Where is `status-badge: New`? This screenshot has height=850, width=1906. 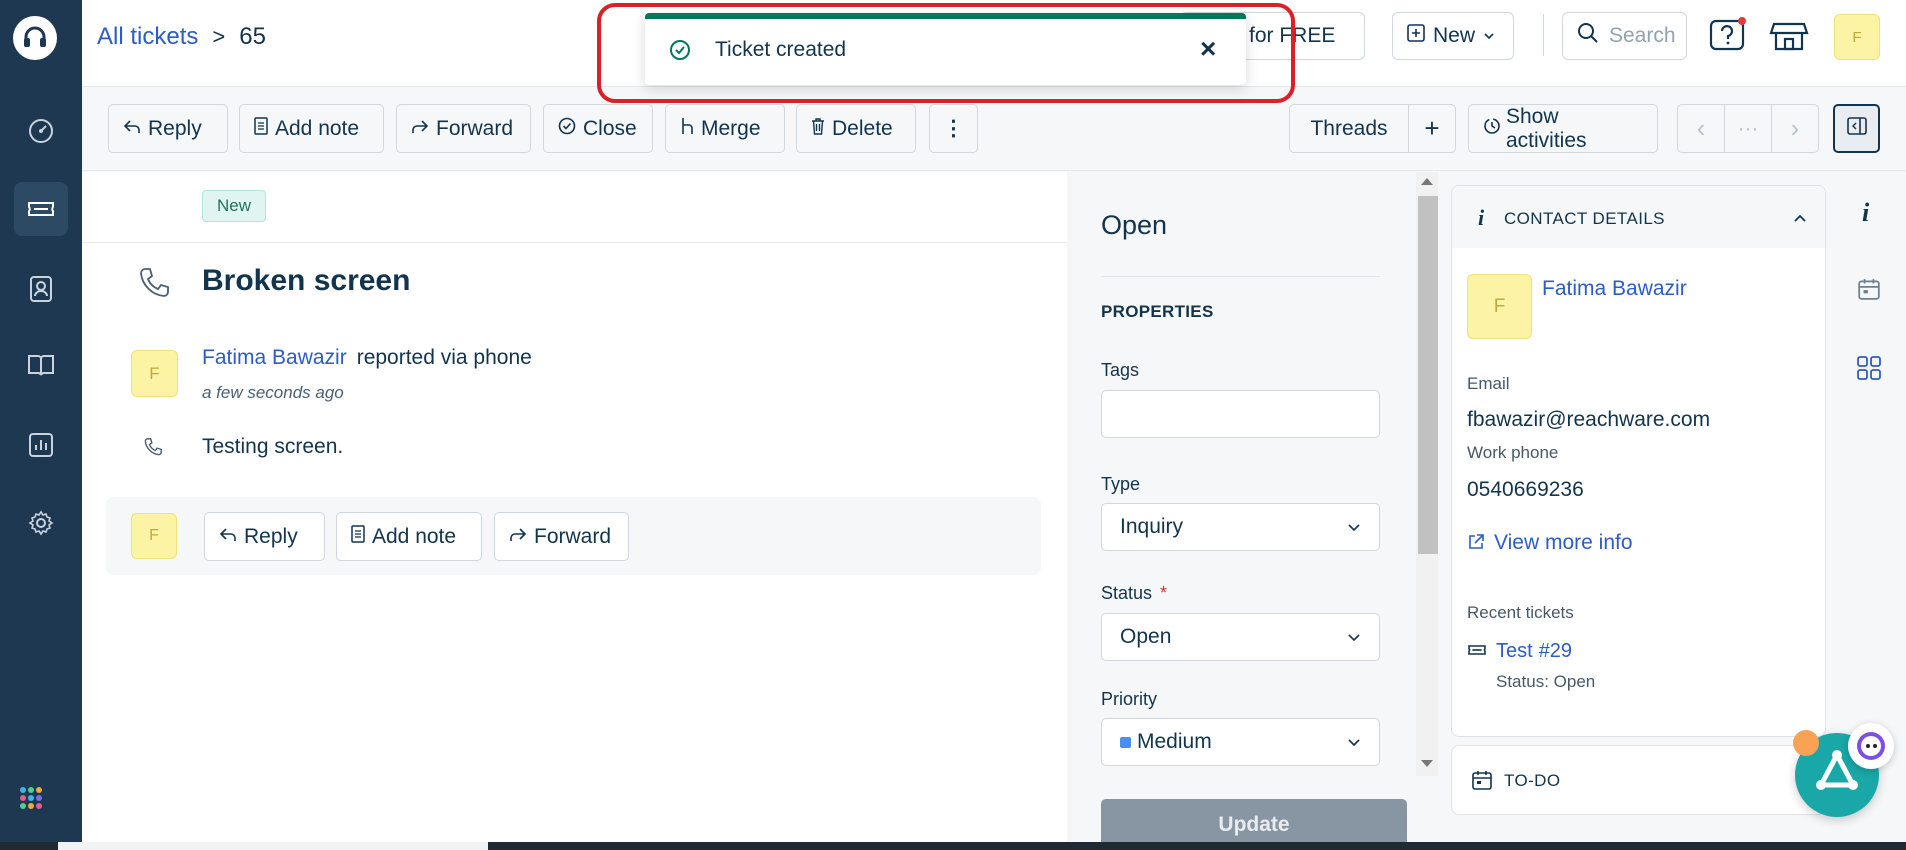
status-badge: New is located at coordinates (234, 206).